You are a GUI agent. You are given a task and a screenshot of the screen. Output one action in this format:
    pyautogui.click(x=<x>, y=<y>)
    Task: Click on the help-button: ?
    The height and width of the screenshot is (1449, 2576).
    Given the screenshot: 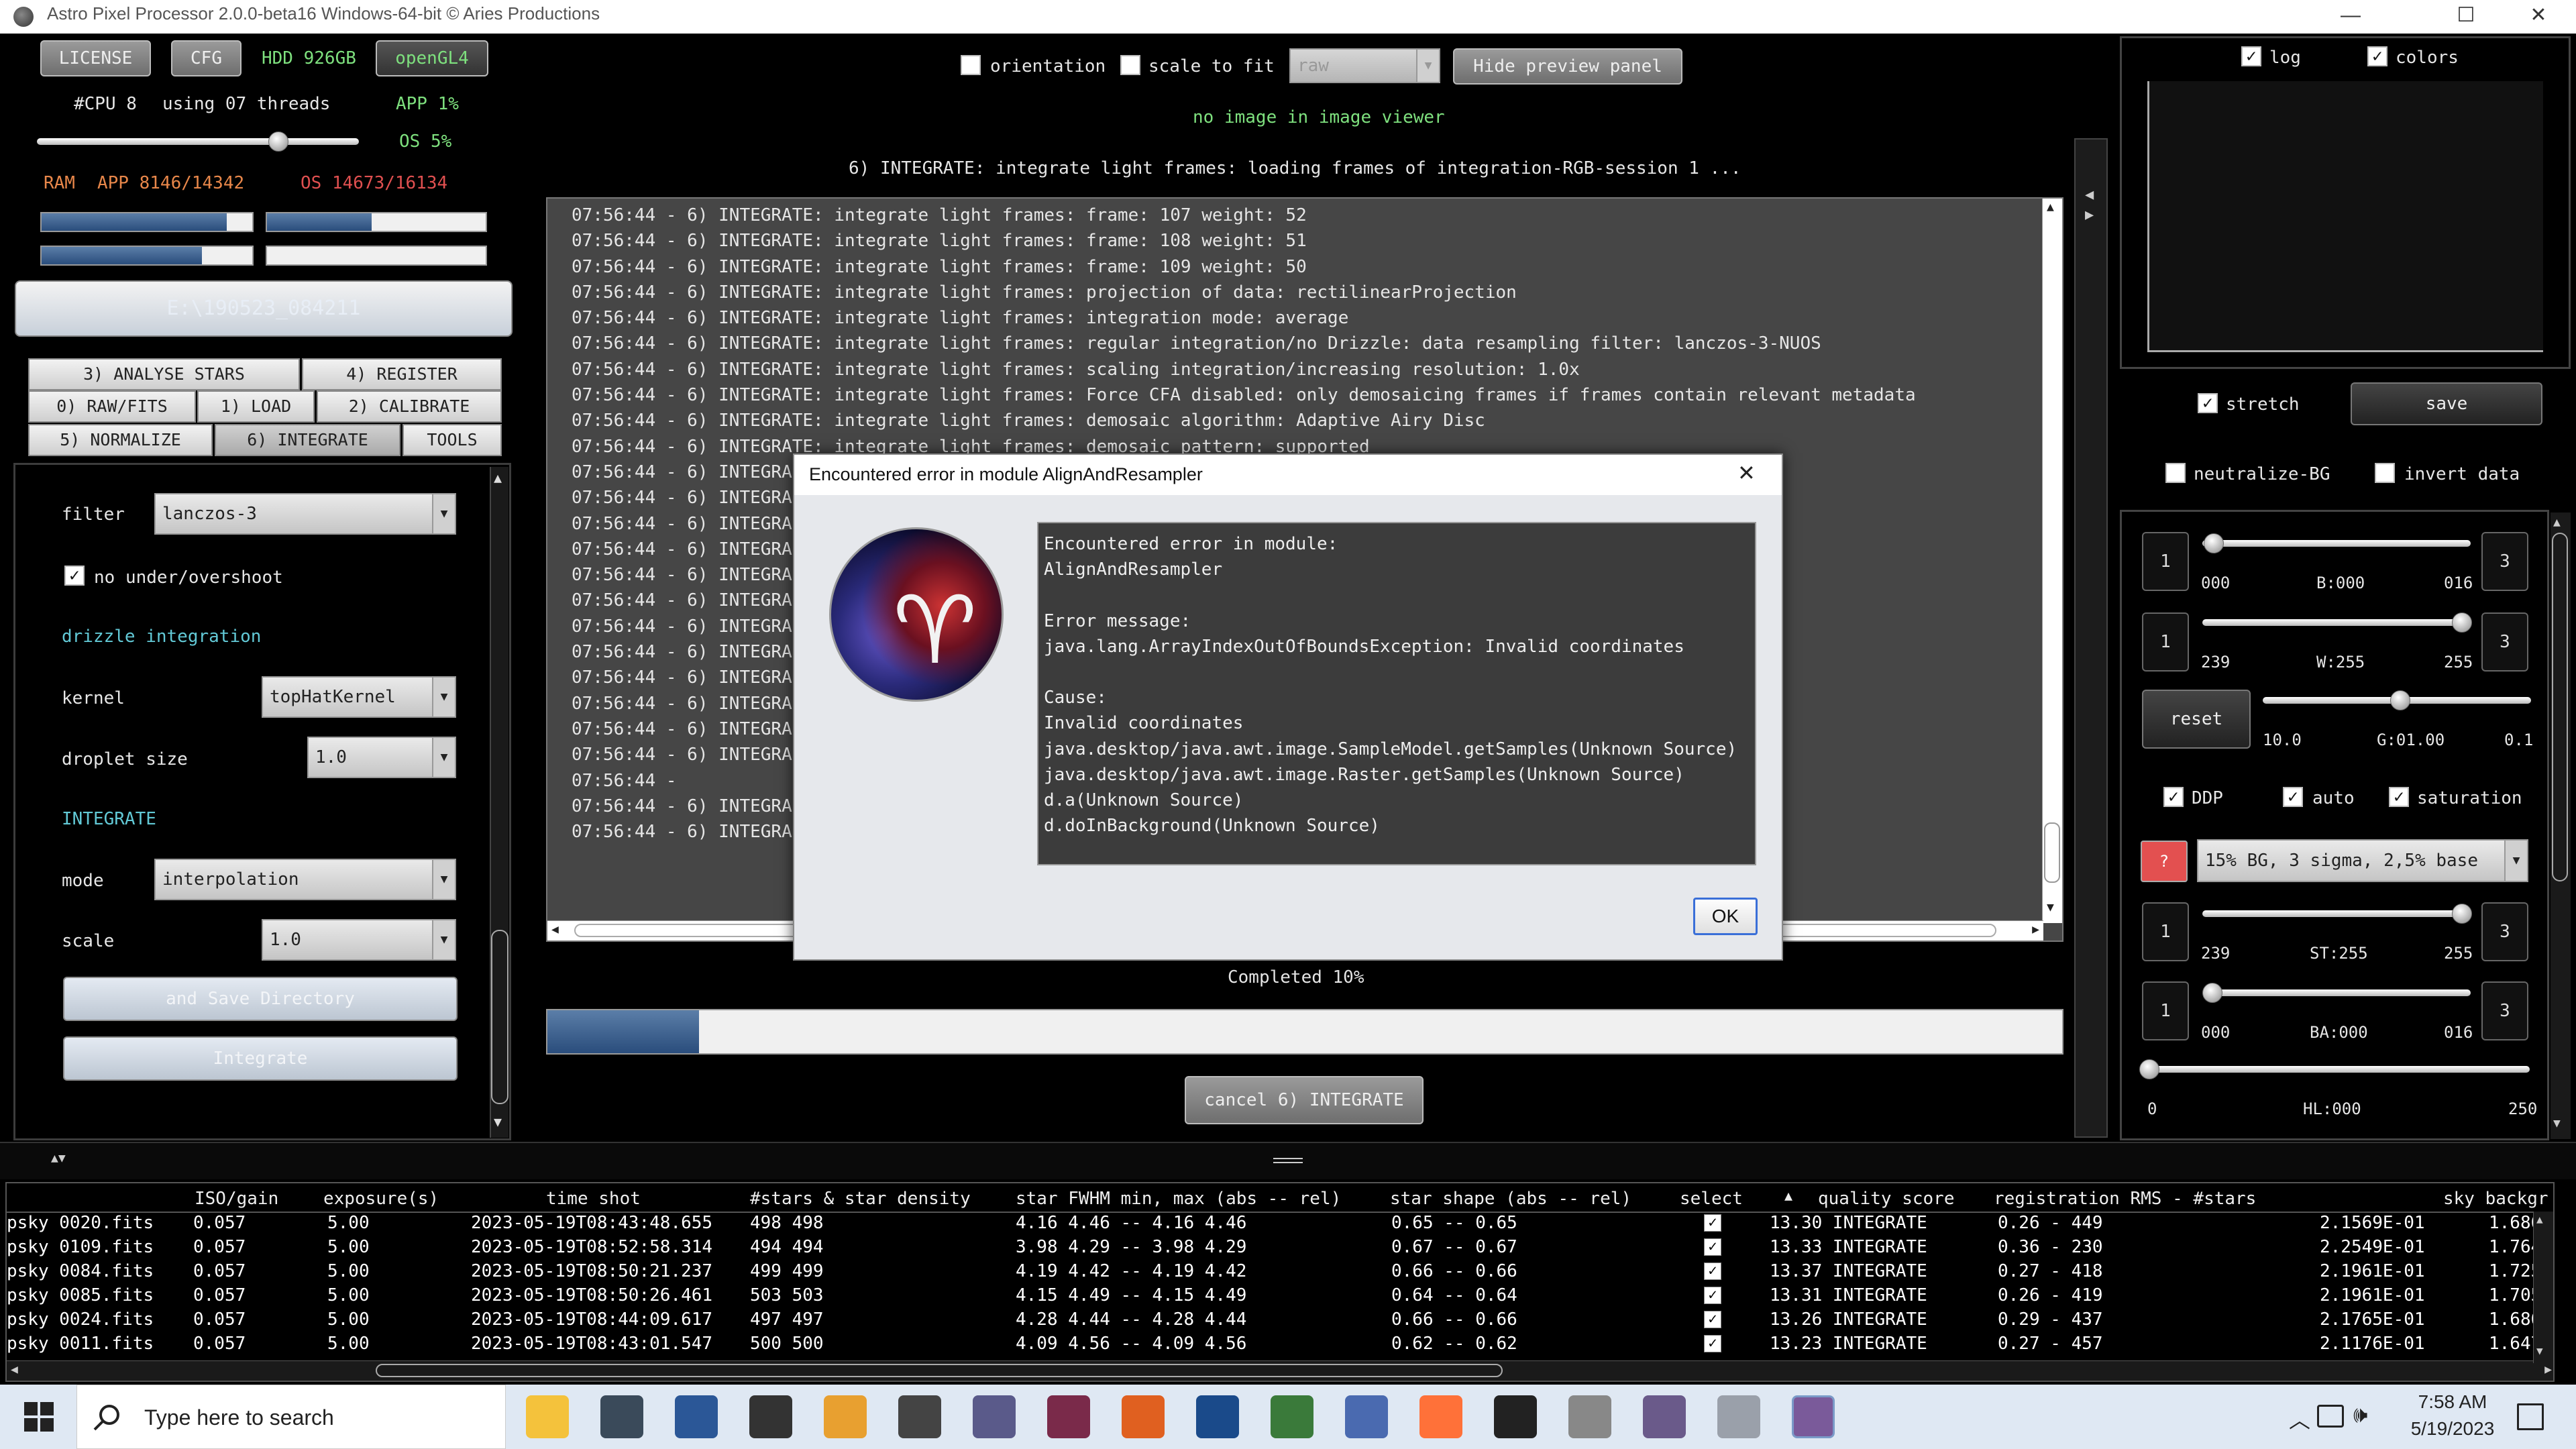 What is the action you would take?
    pyautogui.click(x=2164, y=861)
    